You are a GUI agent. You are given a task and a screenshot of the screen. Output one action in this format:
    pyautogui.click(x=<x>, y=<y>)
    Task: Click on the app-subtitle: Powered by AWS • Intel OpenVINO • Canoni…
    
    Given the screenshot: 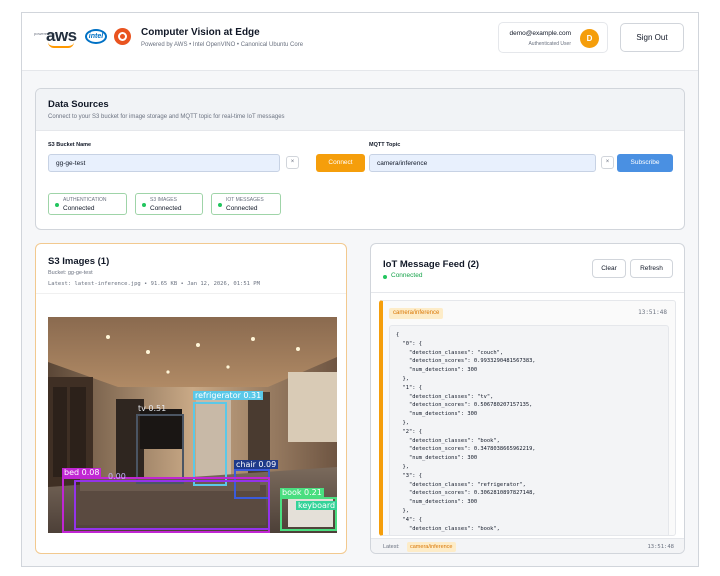 What is the action you would take?
    pyautogui.click(x=222, y=45)
    